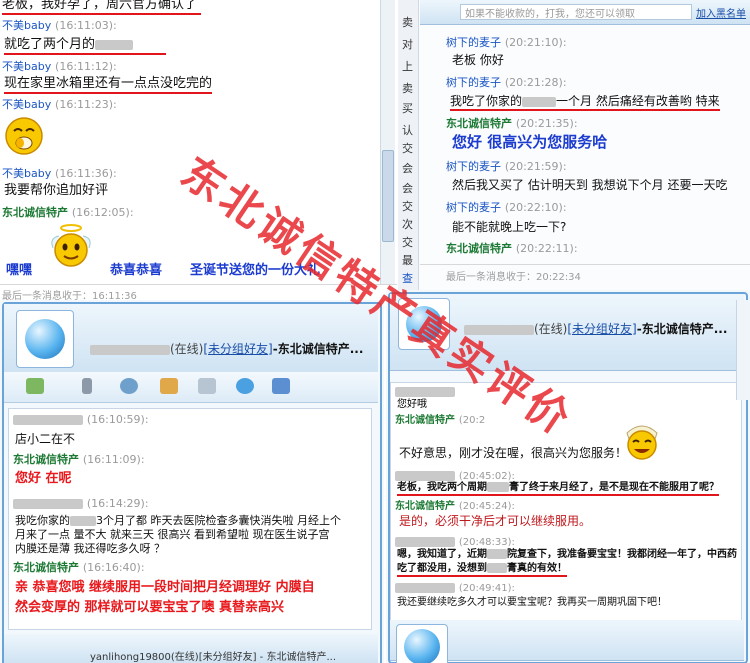 This screenshot has width=750, height=663. Describe the element at coordinates (136, 270) in the screenshot. I see `chat-message: 恭喜恭喜` at that location.